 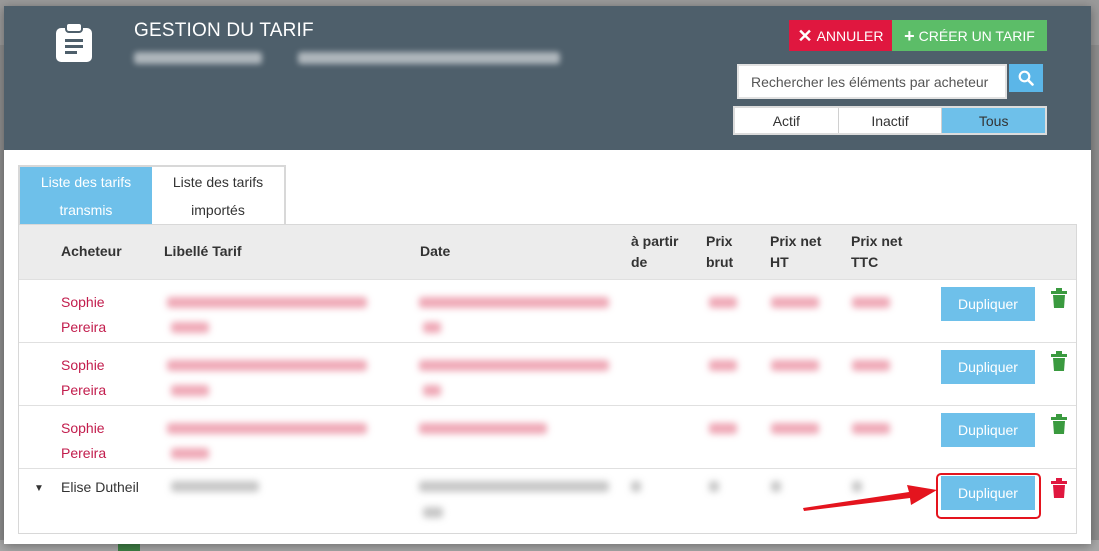 I want to click on duplicate-highlight-box, so click(x=988, y=496).